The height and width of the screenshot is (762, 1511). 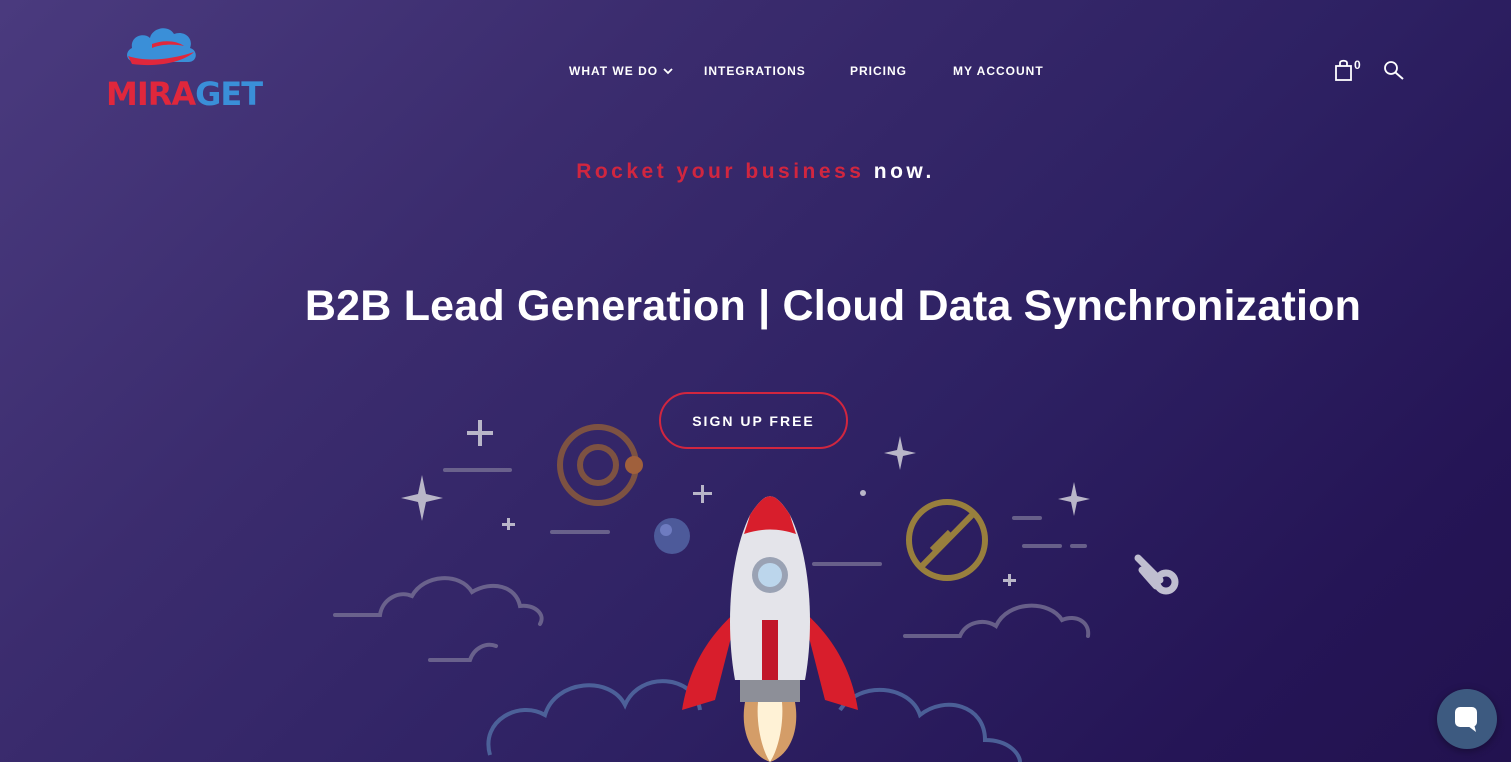 I want to click on shopping-bag-icon, so click(x=1343, y=70).